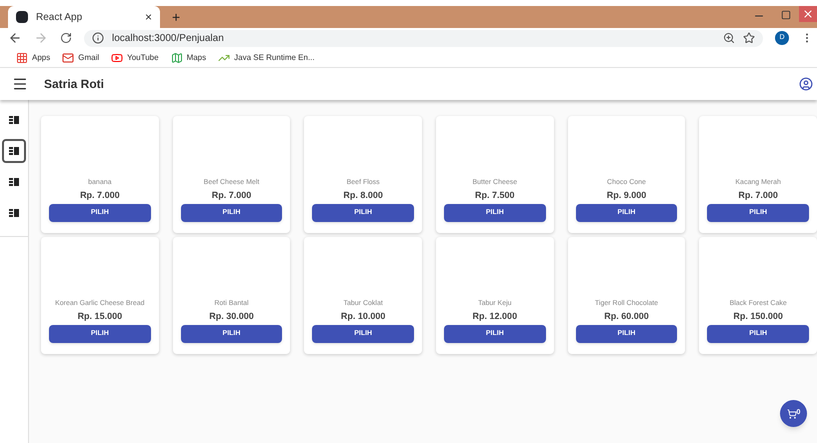 The width and height of the screenshot is (817, 443). Describe the element at coordinates (188, 58) in the screenshot. I see `bookmark-link: Maps` at that location.